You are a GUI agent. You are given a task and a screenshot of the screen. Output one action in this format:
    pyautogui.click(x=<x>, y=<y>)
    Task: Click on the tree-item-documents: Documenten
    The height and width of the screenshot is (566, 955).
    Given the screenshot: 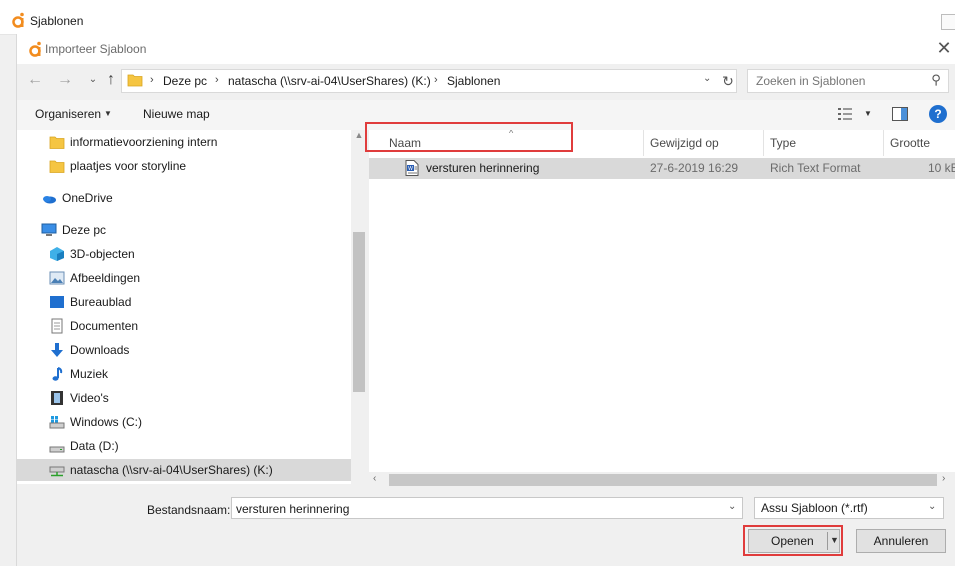 What is the action you would take?
    pyautogui.click(x=184, y=326)
    